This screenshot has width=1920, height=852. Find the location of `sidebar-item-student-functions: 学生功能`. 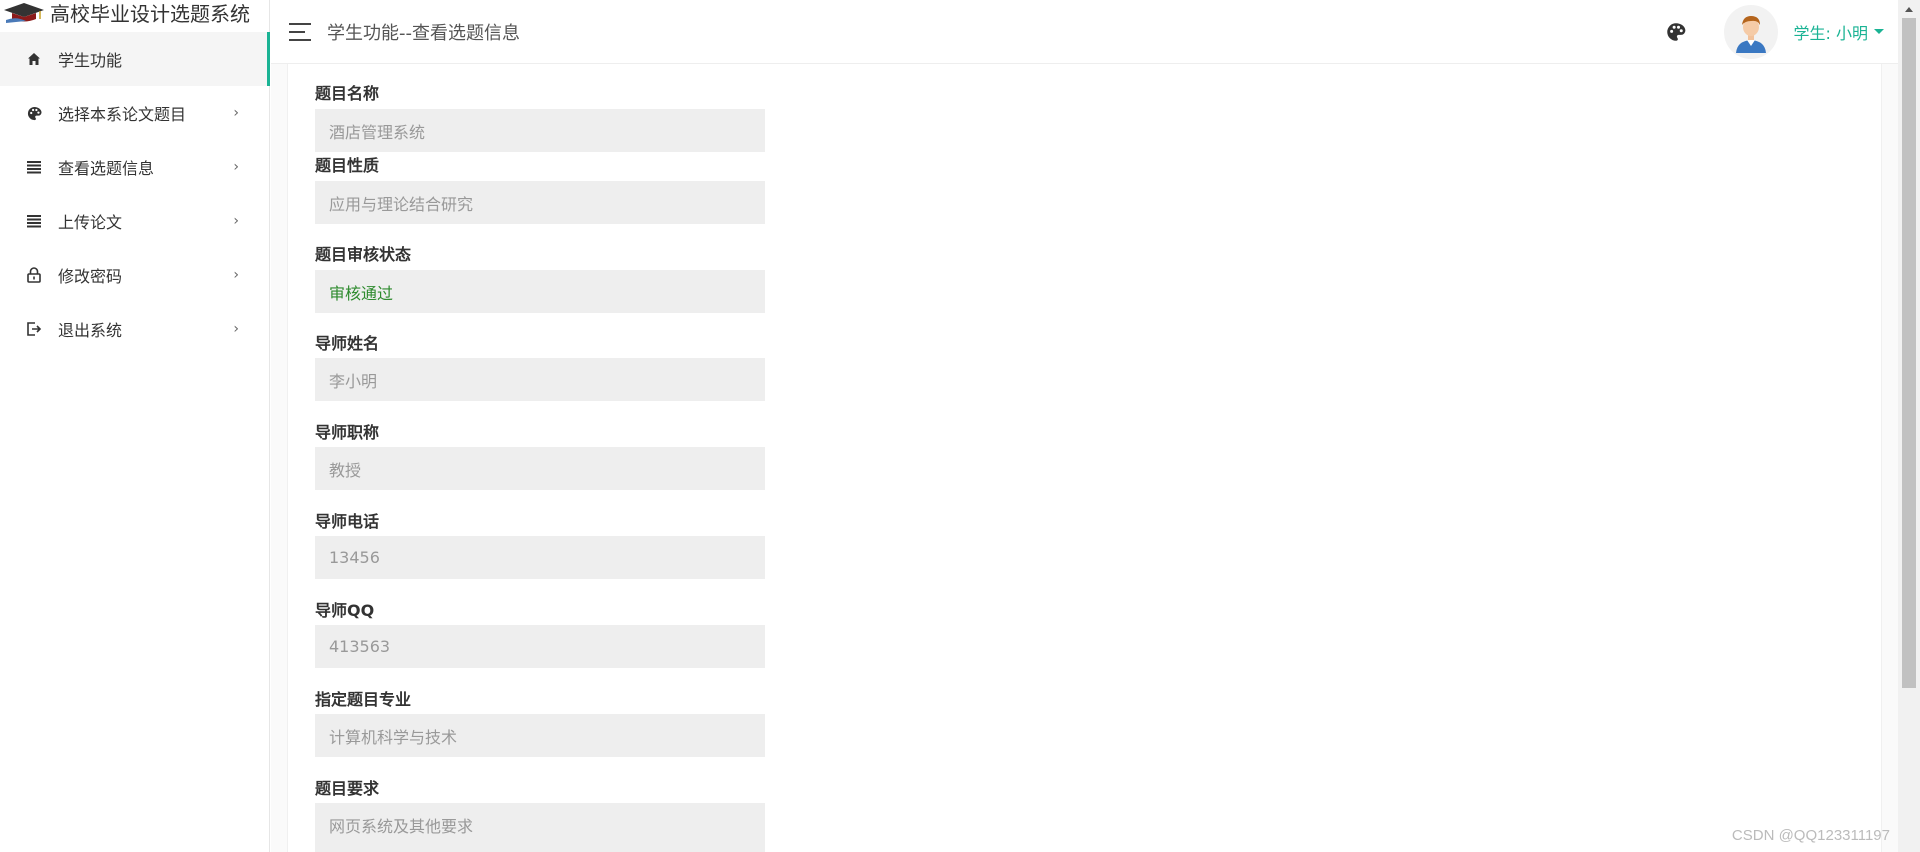

sidebar-item-student-functions: 学生功能 is located at coordinates (135, 59).